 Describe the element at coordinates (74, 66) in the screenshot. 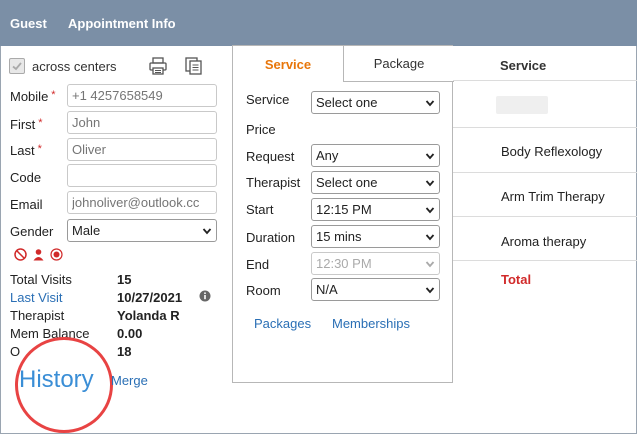

I see `across-centers-label: across centers` at that location.